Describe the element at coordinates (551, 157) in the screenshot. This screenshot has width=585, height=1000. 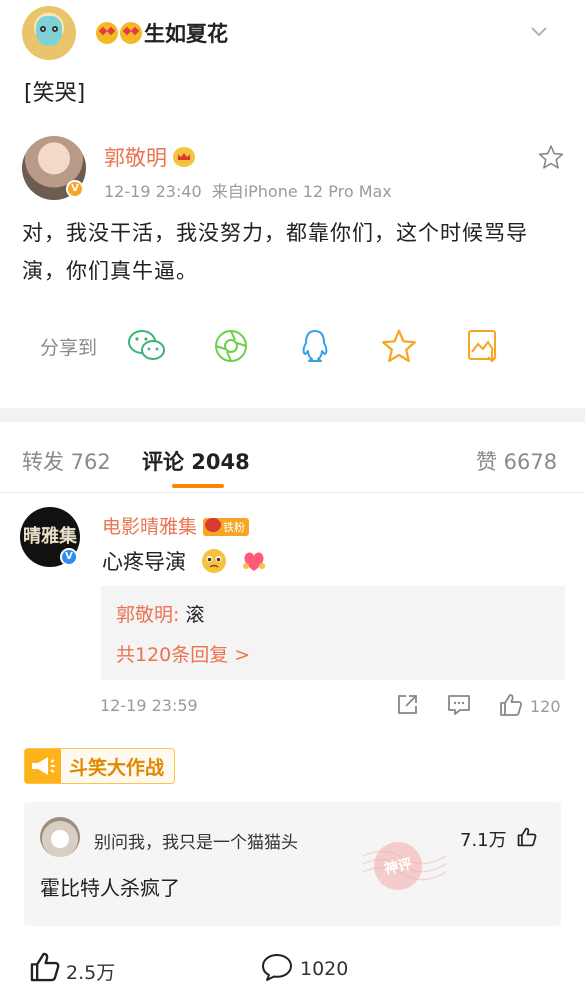
I see `favorite-star-icon` at that location.